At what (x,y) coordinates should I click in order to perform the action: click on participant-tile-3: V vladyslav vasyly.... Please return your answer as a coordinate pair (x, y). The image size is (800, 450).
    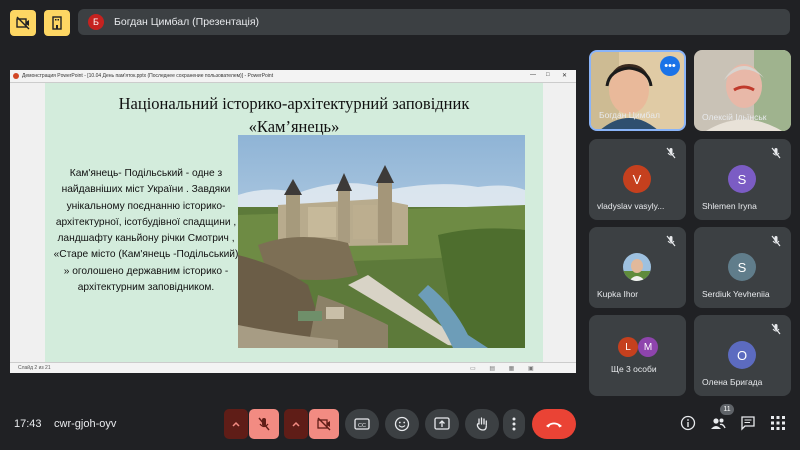
    Looking at the image, I should click on (637, 179).